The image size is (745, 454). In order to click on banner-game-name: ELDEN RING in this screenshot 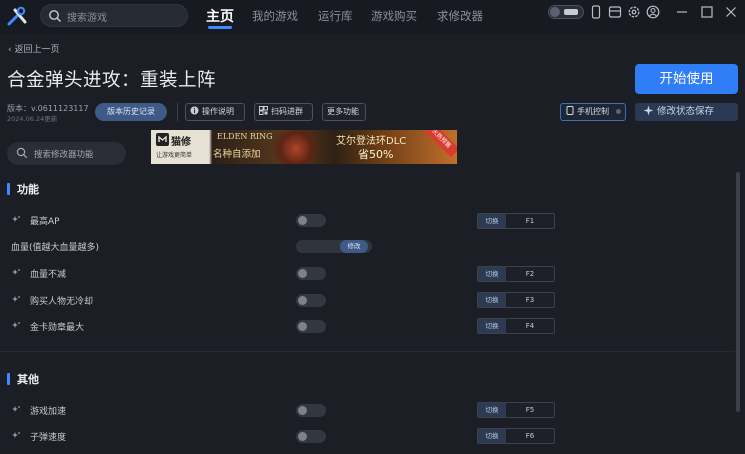, I will do `click(245, 136)`.